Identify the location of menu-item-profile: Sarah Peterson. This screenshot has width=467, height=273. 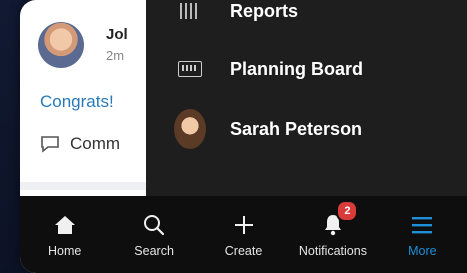
(306, 129).